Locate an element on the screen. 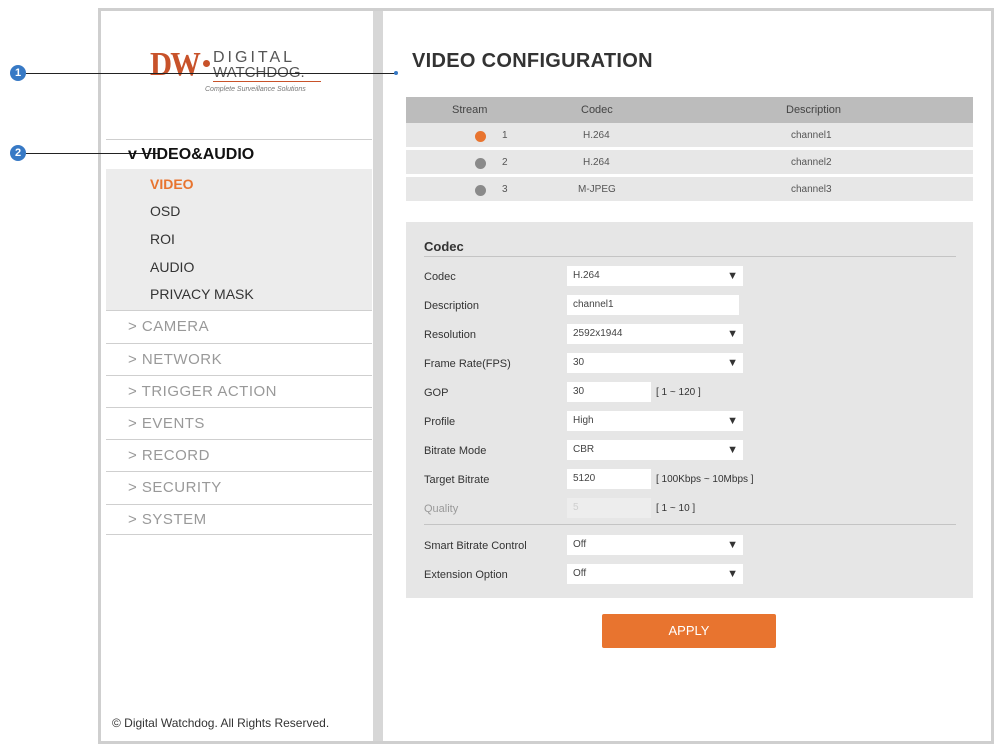 The width and height of the screenshot is (1004, 748). codec-value: H.264 is located at coordinates (586, 275).